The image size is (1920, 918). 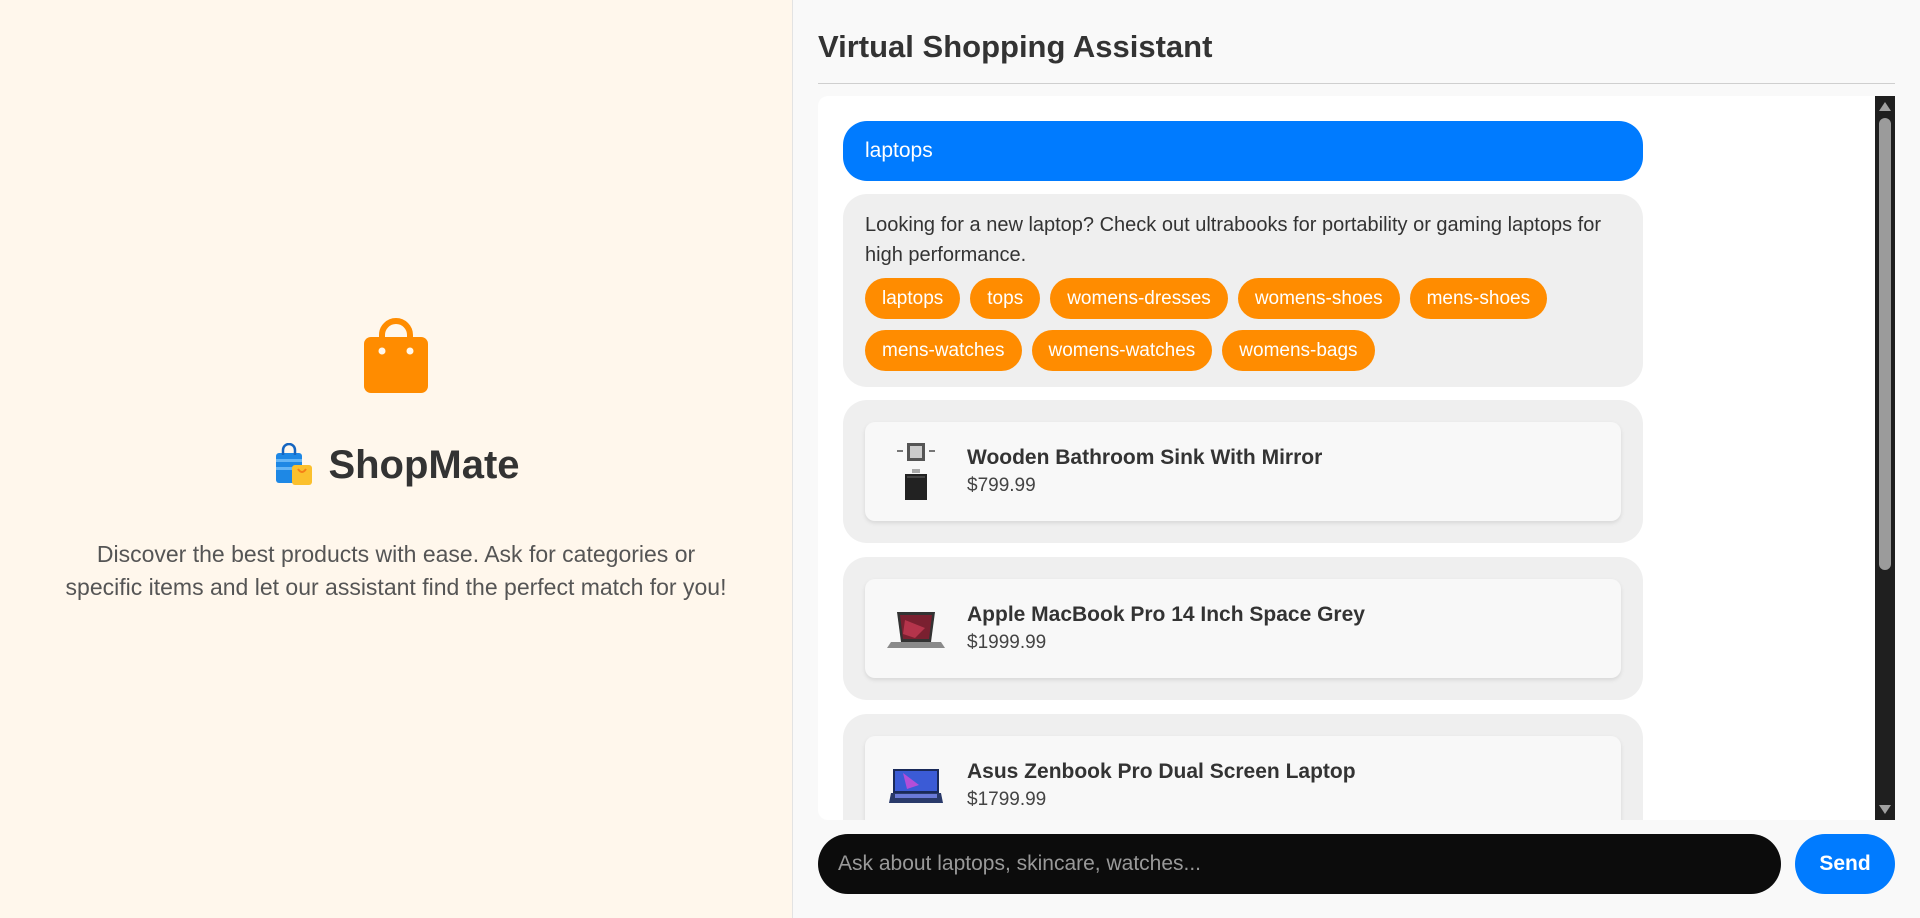 What do you see at coordinates (1885, 809) in the screenshot?
I see `scroll-down-arrow-icon` at bounding box center [1885, 809].